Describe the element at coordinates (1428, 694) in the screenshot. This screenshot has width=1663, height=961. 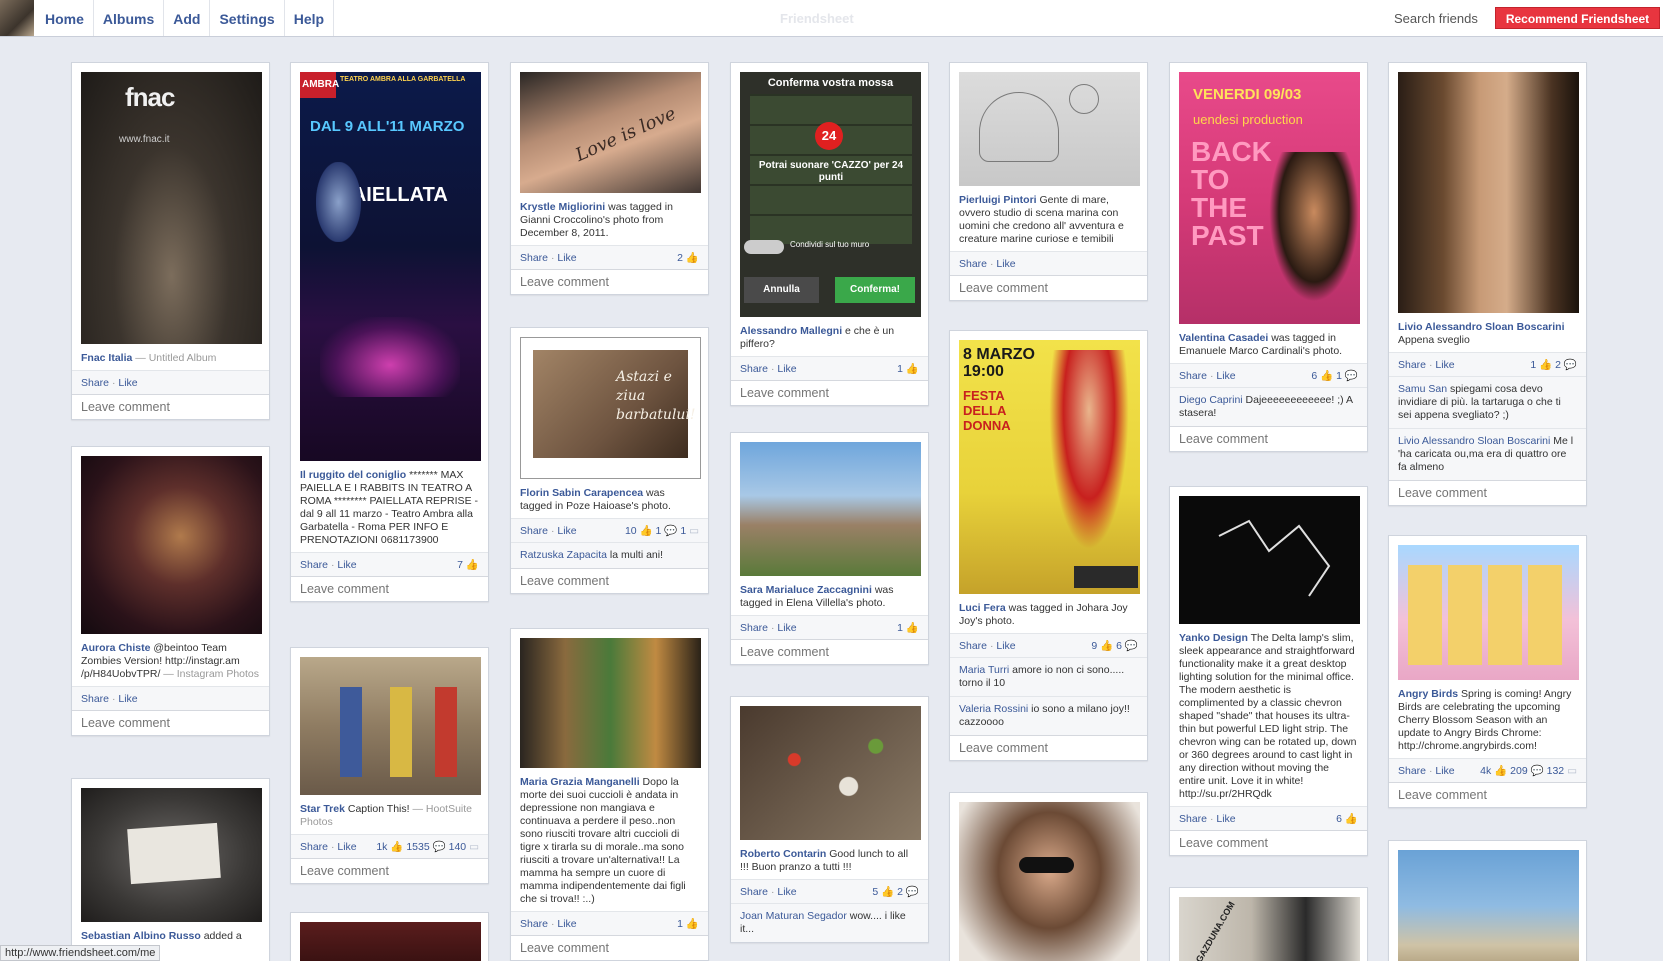
I see `post-author: Angry Birds` at that location.